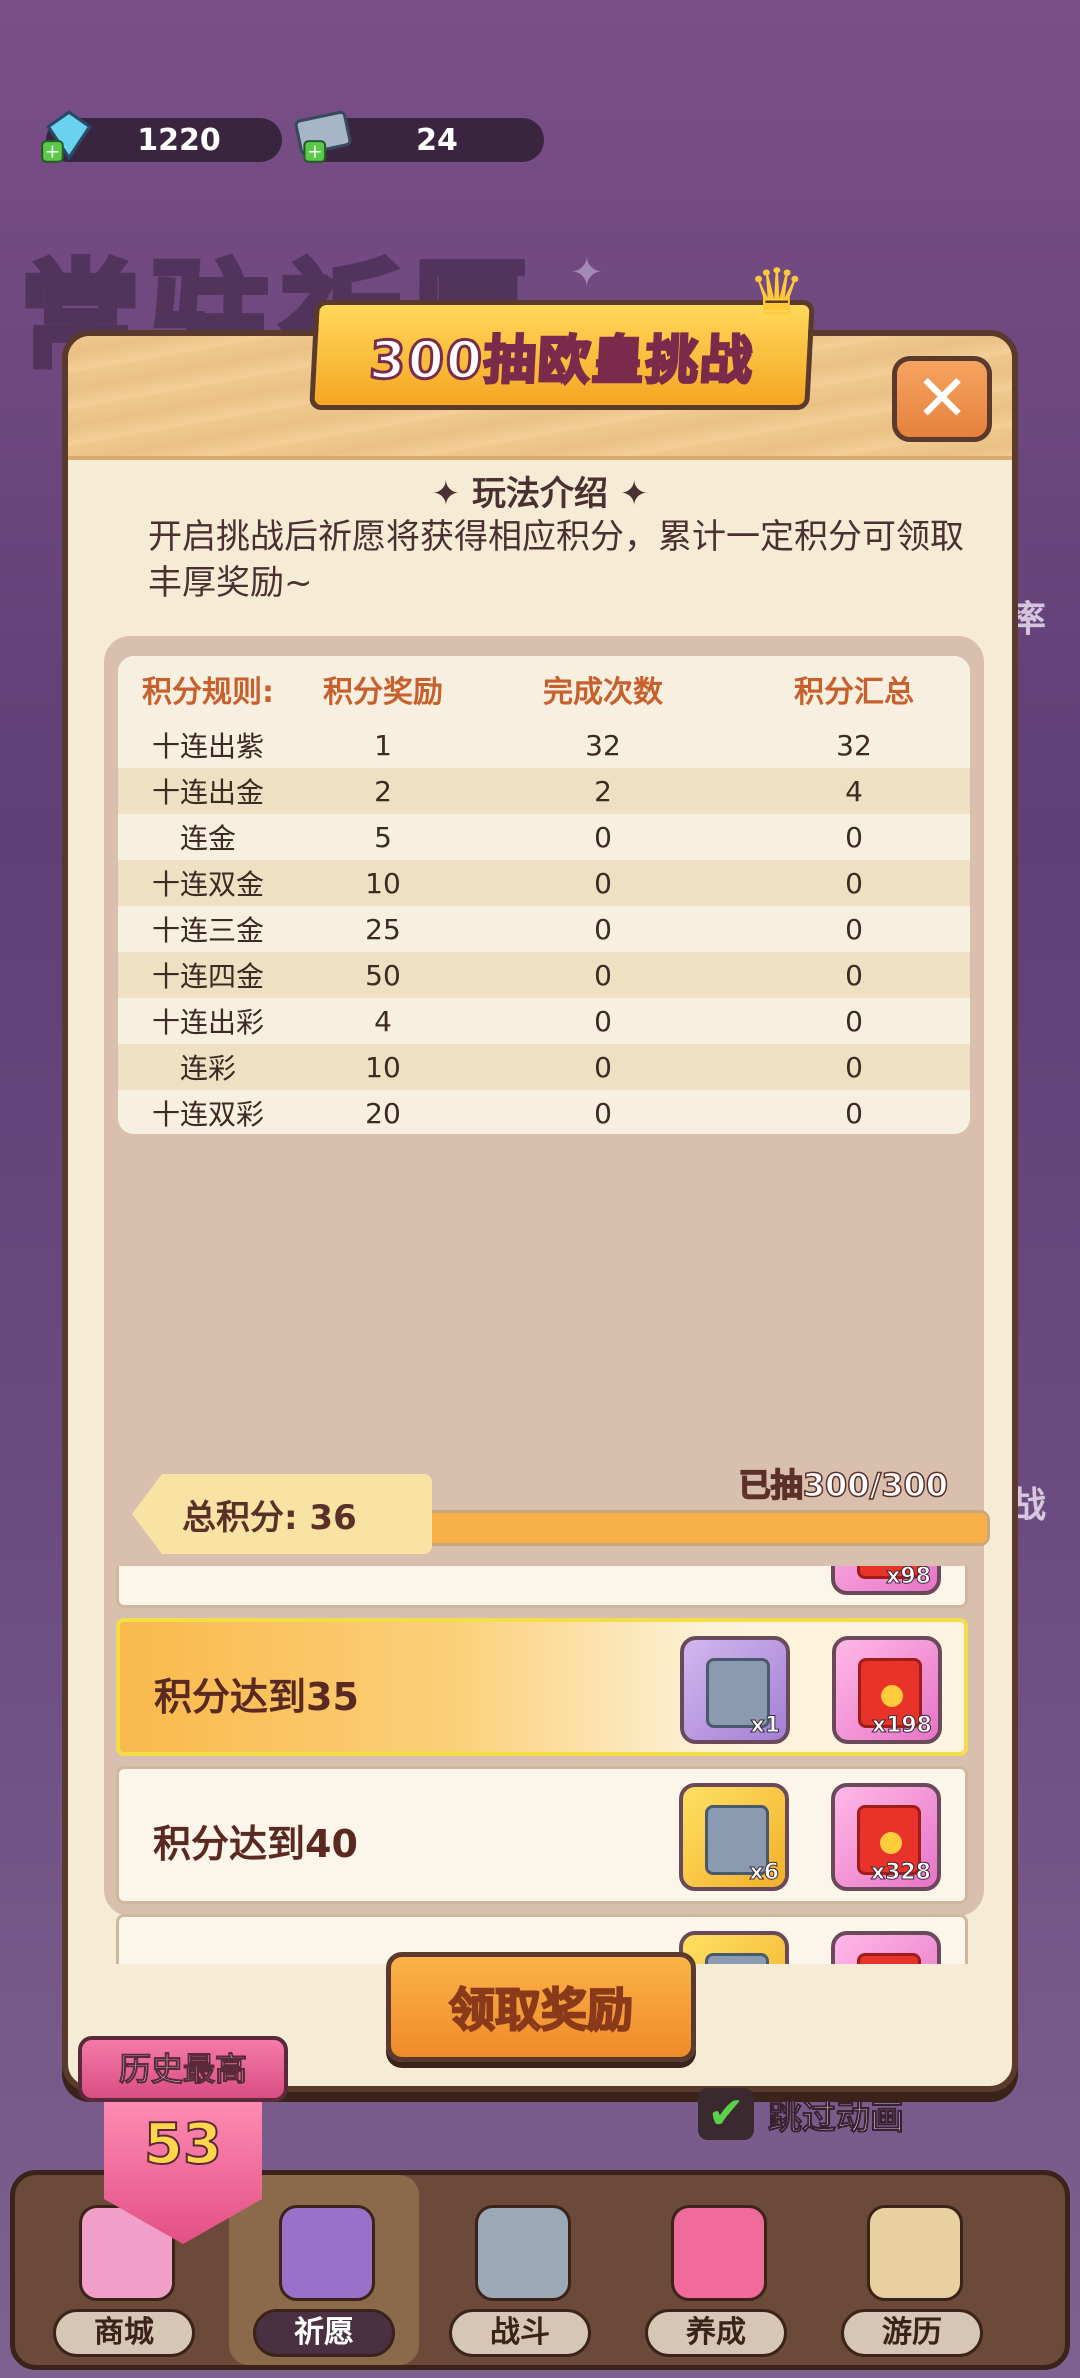  I want to click on table-row: 连金 5 0 0, so click(544, 837).